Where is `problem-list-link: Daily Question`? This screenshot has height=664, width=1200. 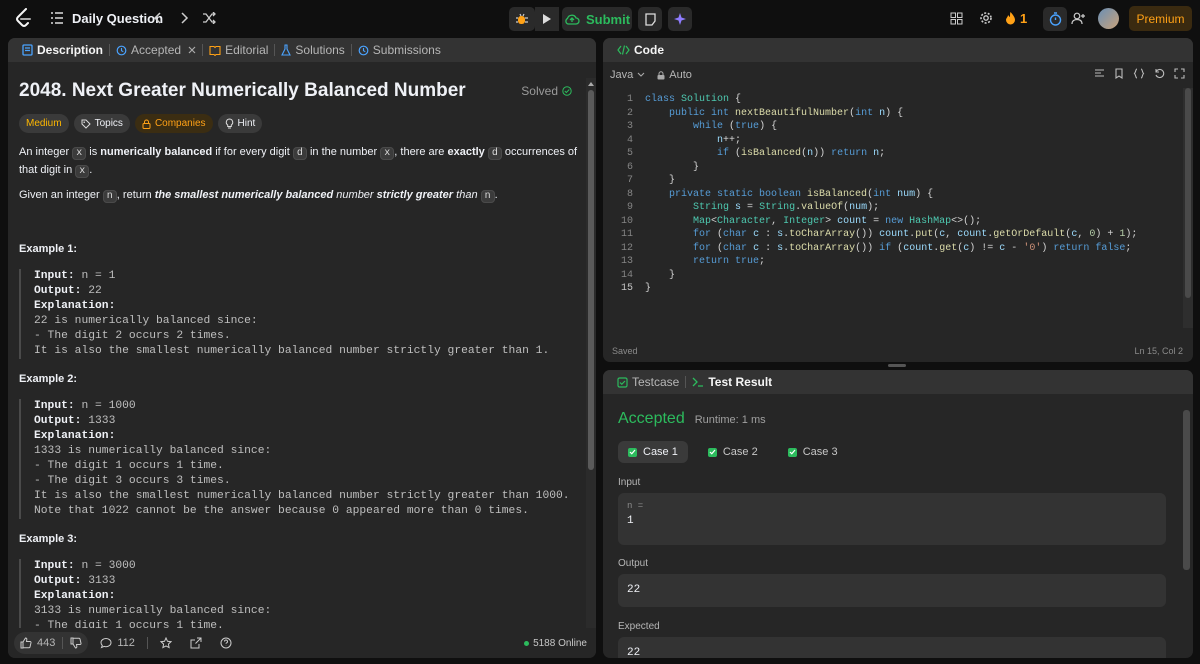 problem-list-link: Daily Question is located at coordinates (106, 18).